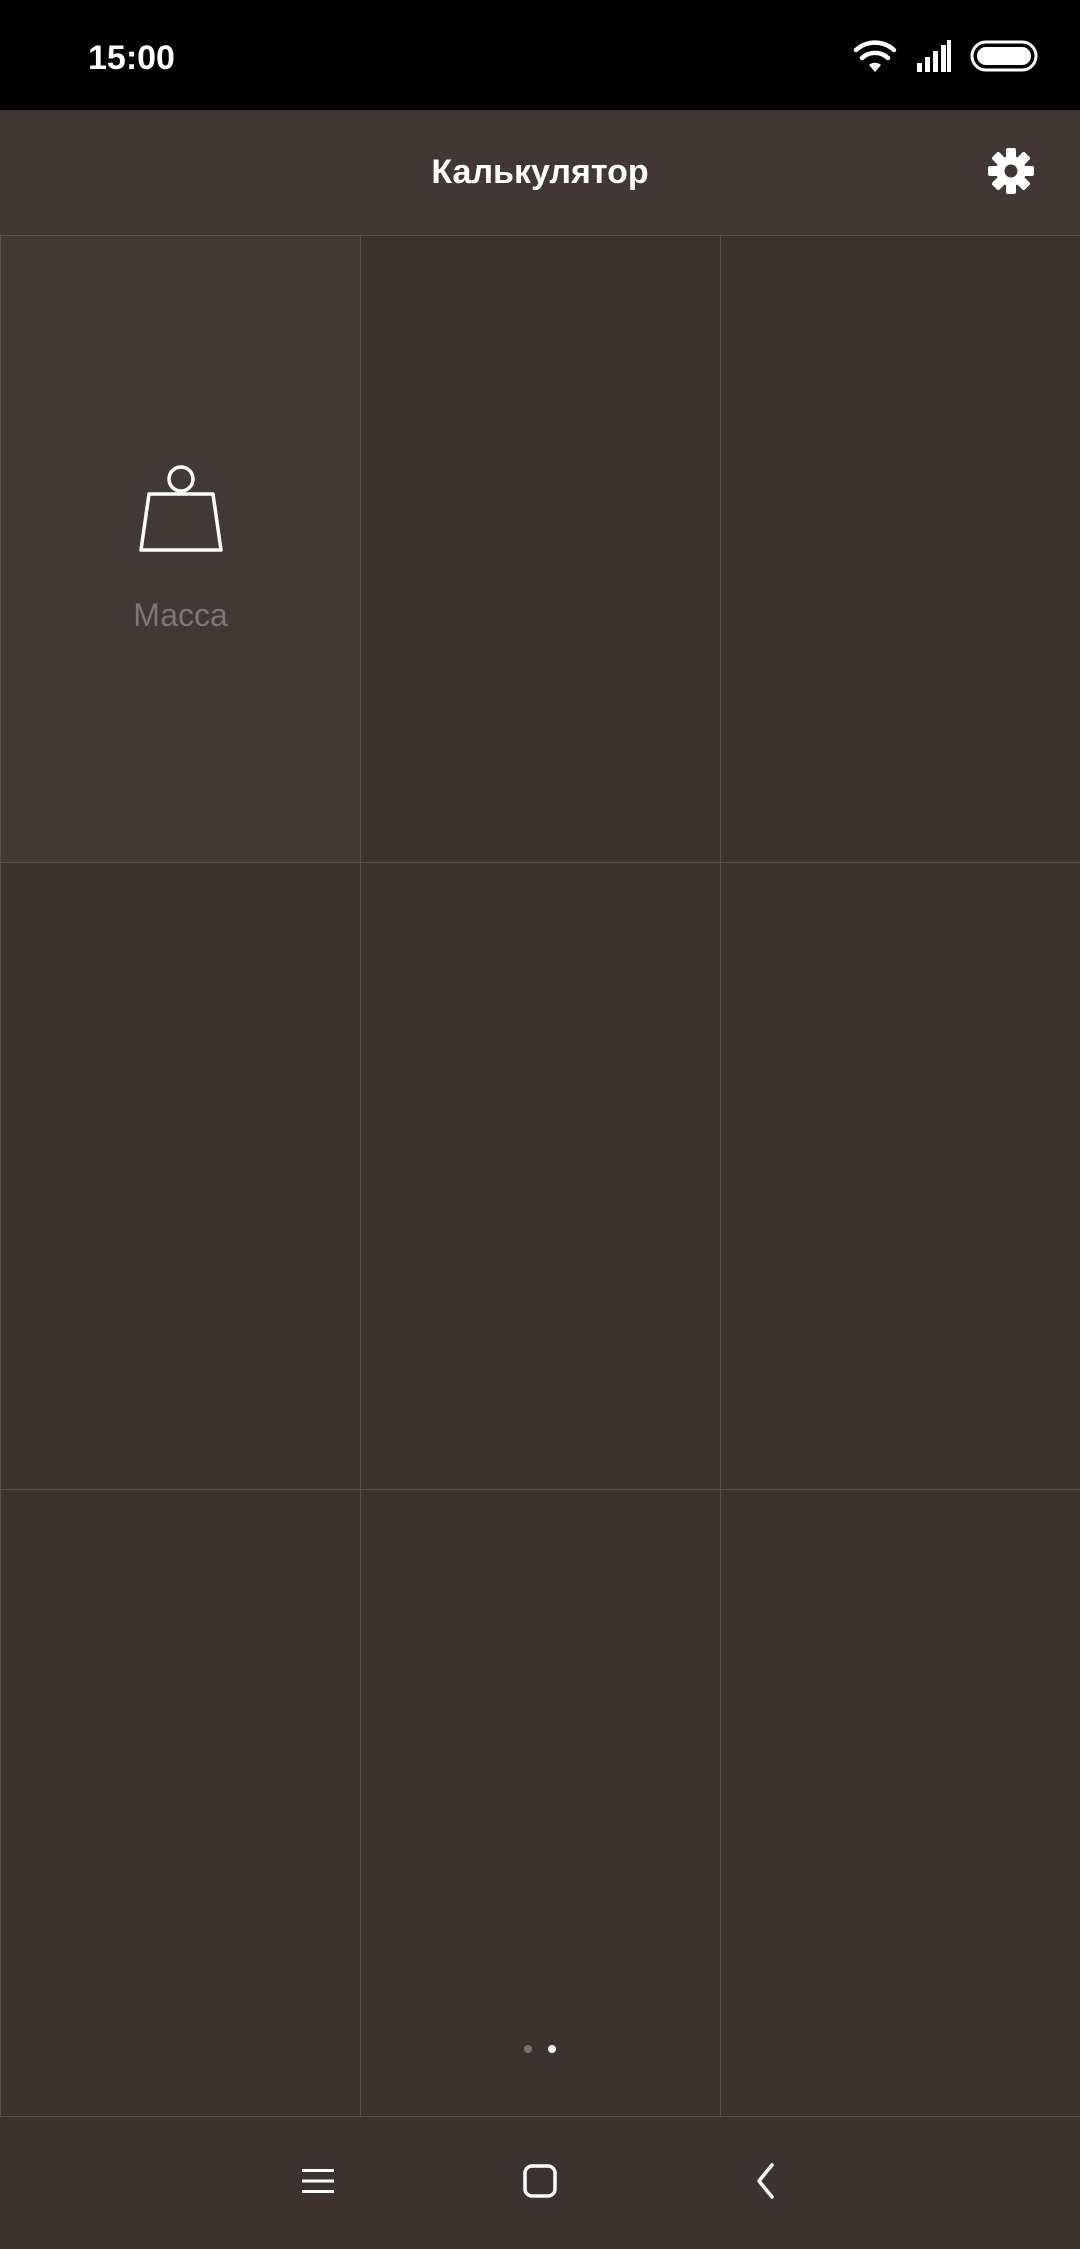 This screenshot has width=1080, height=2249. Describe the element at coordinates (552, 2049) in the screenshot. I see `page-dot-current` at that location.